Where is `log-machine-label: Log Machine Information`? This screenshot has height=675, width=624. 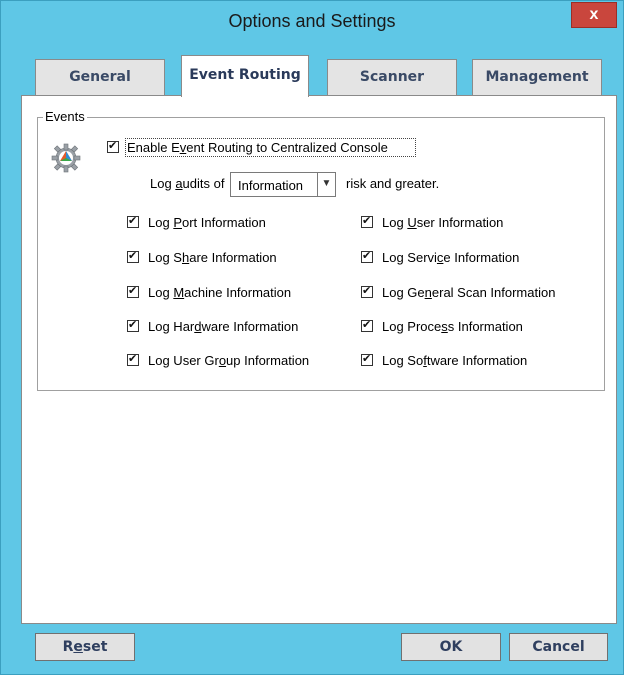 log-machine-label: Log Machine Information is located at coordinates (219, 292).